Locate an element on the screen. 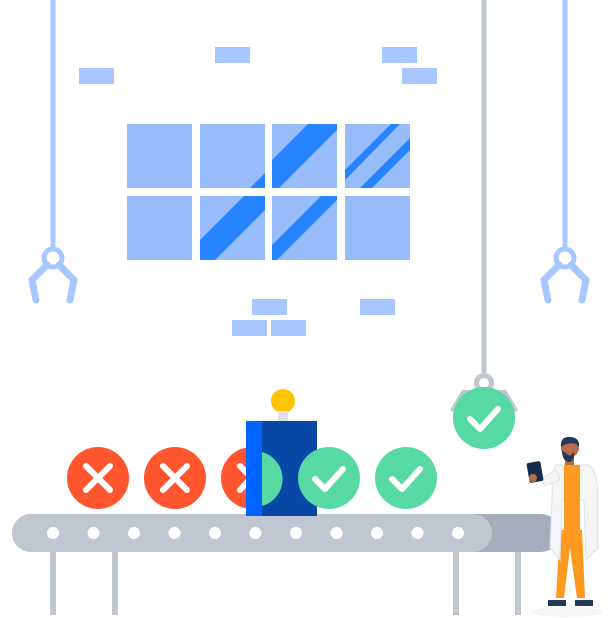 The image size is (613, 618). scanner-panel is located at coordinates (255, 468).